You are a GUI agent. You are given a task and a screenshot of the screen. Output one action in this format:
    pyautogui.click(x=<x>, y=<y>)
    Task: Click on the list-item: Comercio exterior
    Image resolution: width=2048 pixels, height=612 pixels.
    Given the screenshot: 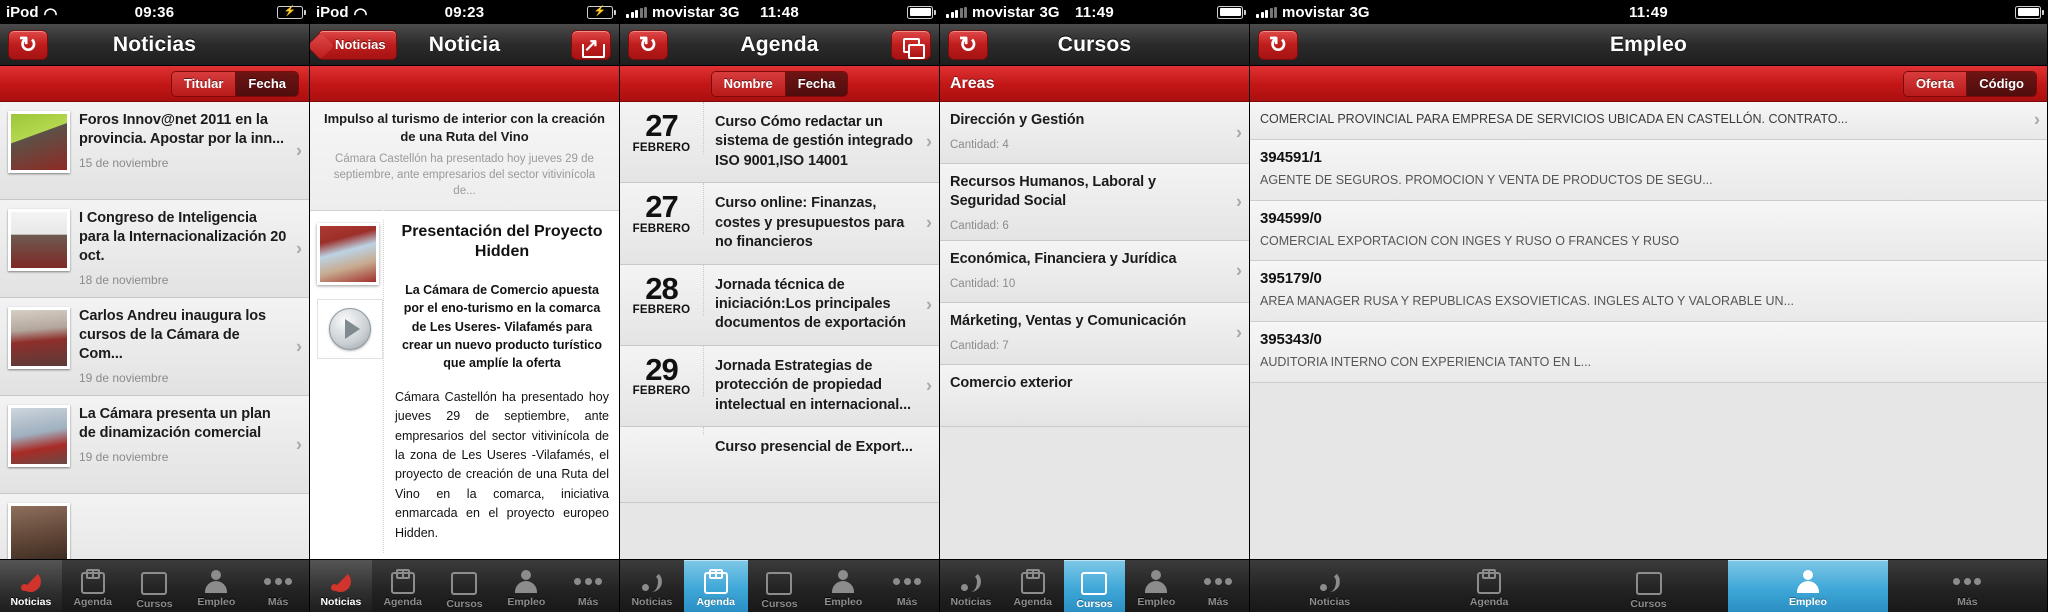 What is the action you would take?
    pyautogui.click(x=1094, y=395)
    